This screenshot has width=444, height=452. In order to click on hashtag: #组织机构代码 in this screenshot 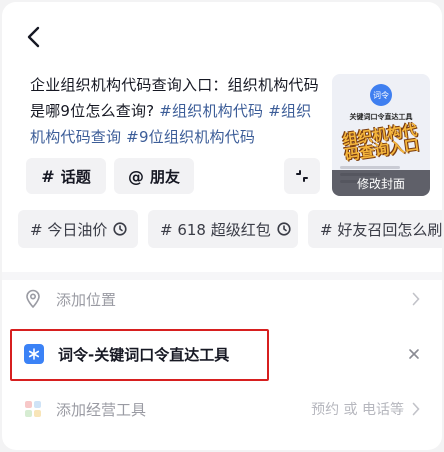, I will do `click(211, 111)`.